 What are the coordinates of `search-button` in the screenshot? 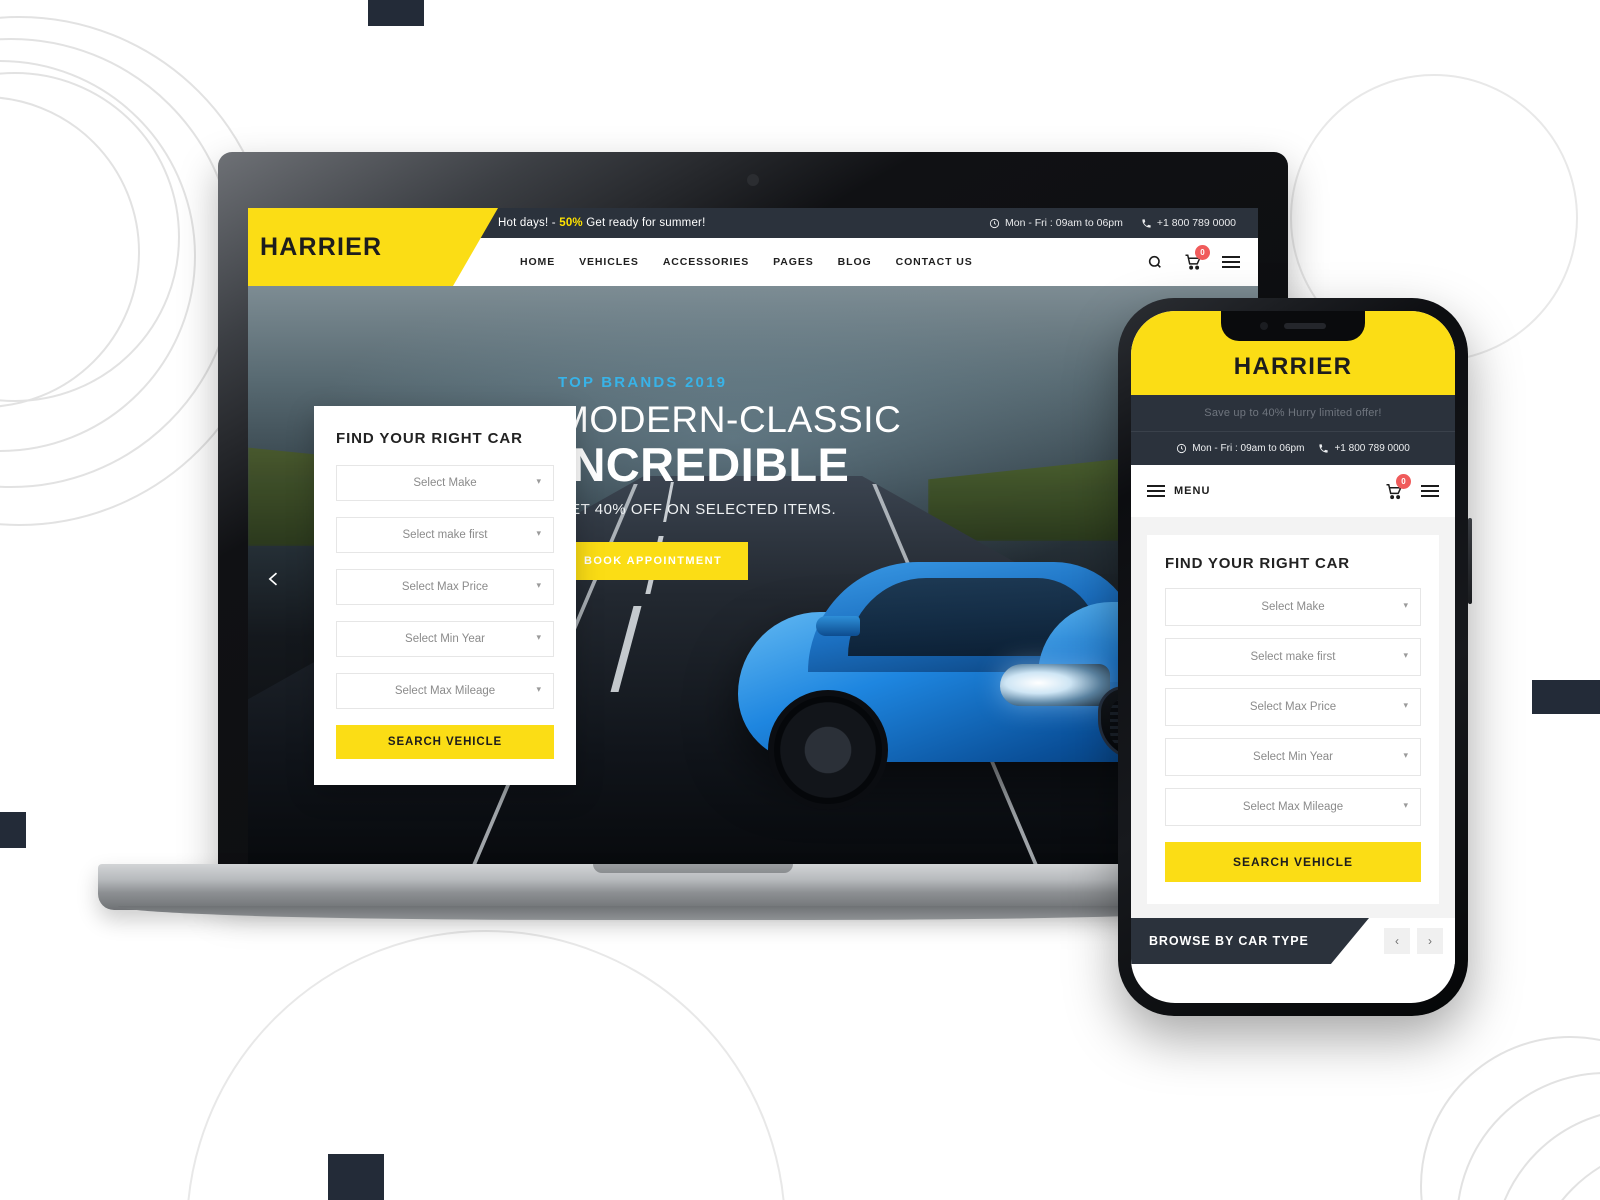 It's located at (1155, 262).